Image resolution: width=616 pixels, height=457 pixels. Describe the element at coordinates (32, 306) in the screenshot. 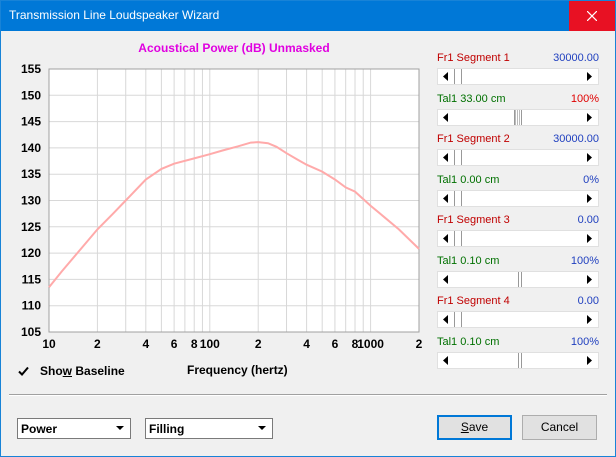

I see `y-tick-label: 110` at that location.